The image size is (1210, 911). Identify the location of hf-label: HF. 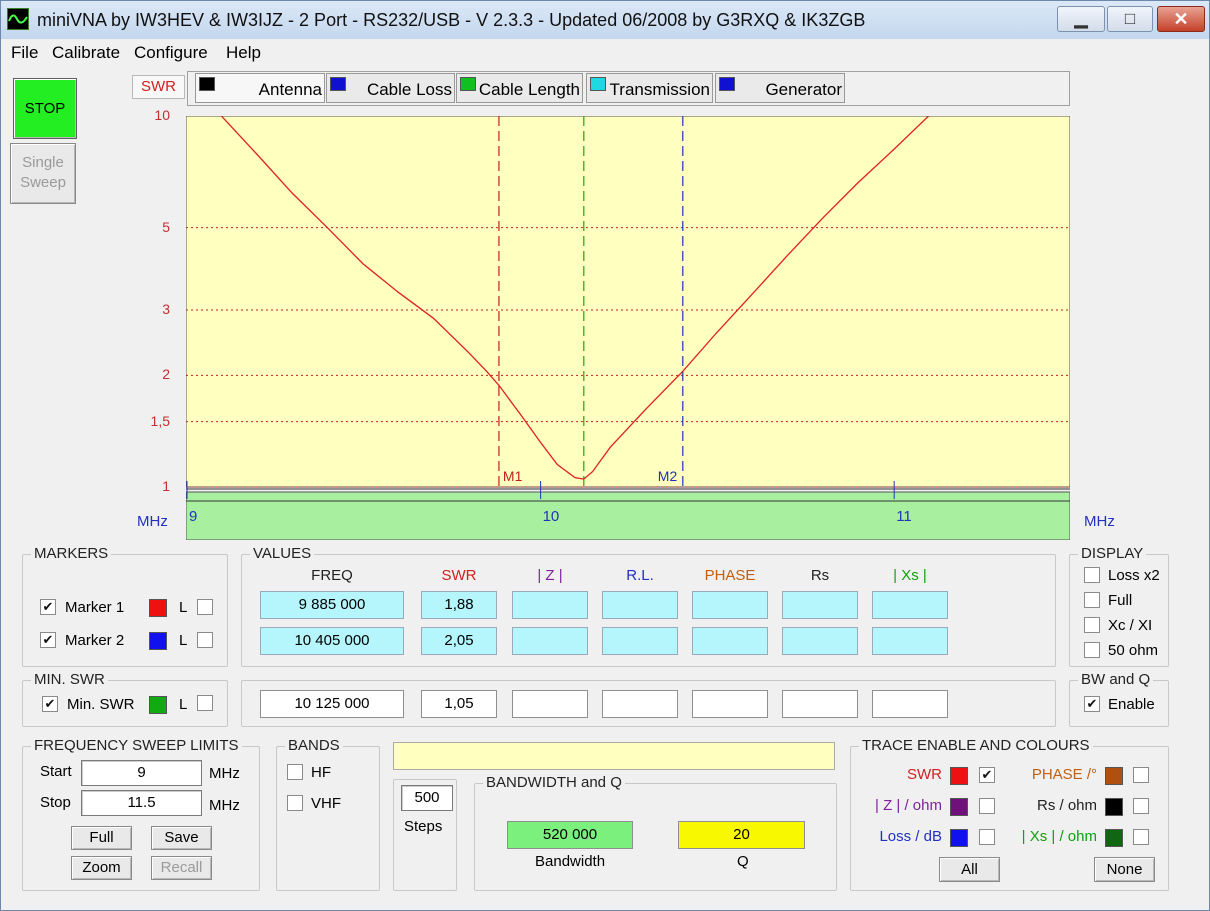
(321, 772).